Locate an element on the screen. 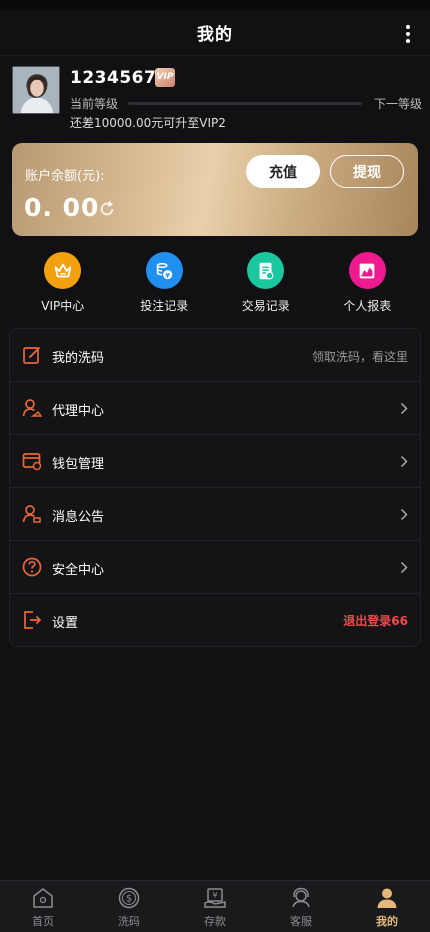 This screenshot has height=932, width=430. home-icon is located at coordinates (43, 898).